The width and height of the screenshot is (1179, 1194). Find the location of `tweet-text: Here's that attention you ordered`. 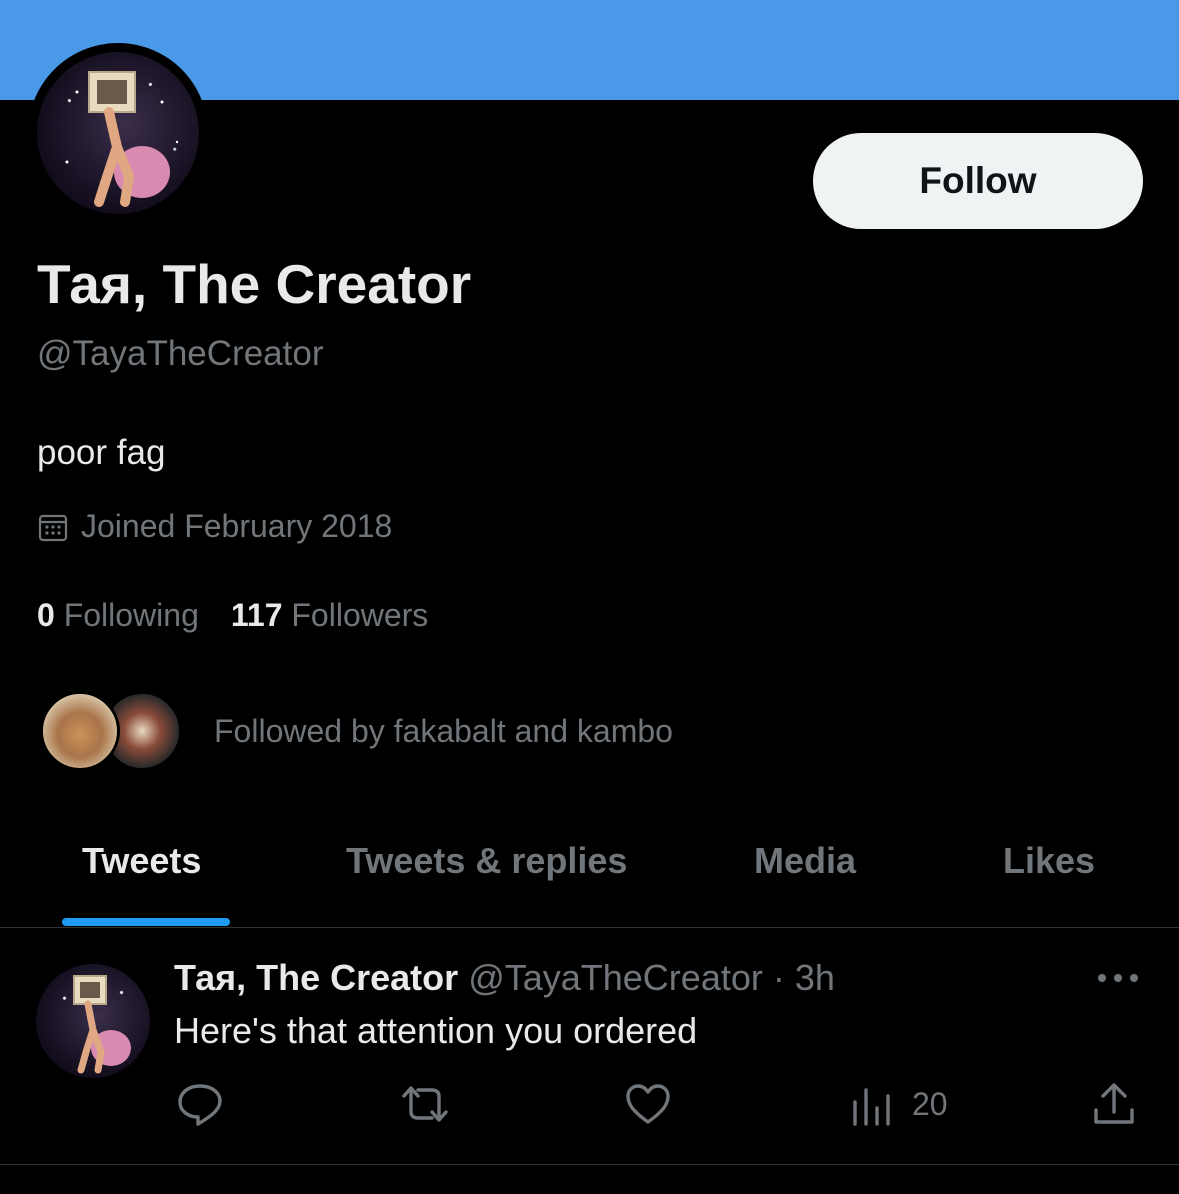

tweet-text: Here's that attention you ordered is located at coordinates (436, 1030).